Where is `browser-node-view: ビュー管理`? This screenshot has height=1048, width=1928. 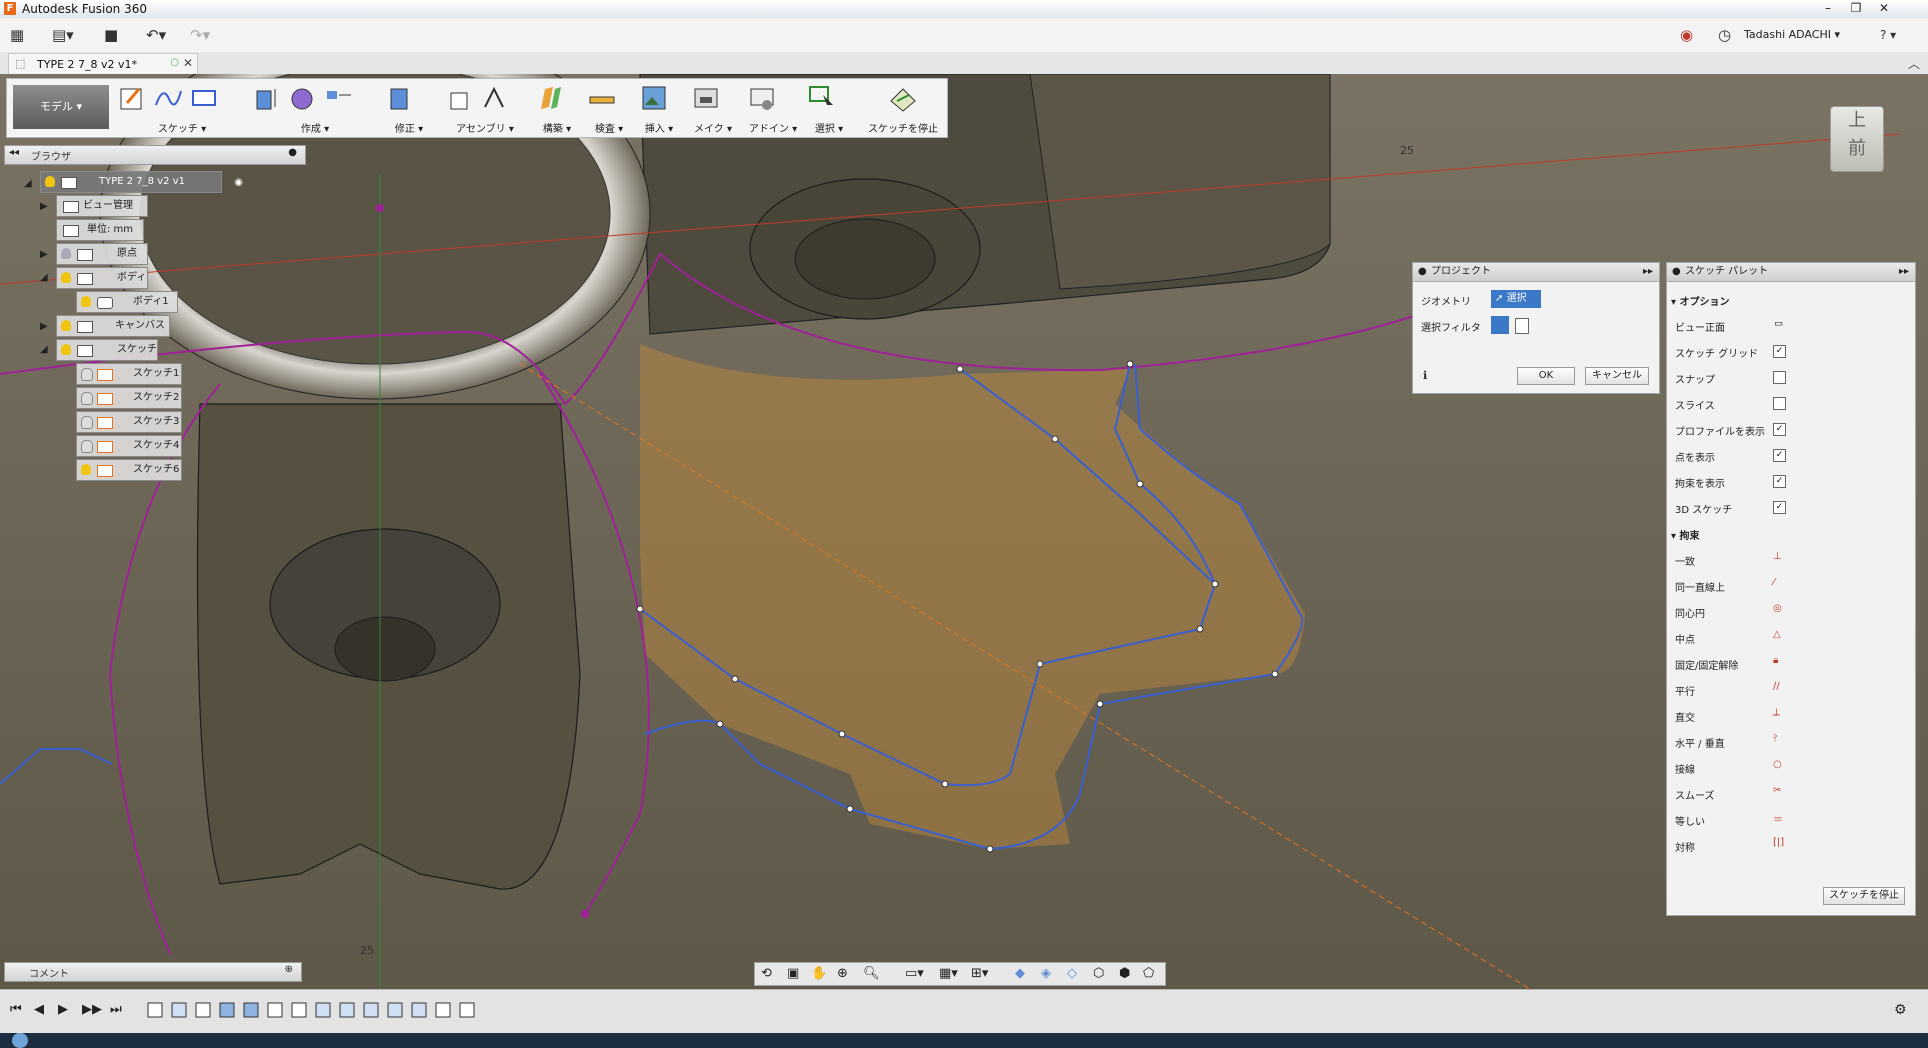
browser-node-view: ビュー管理 is located at coordinates (102, 206).